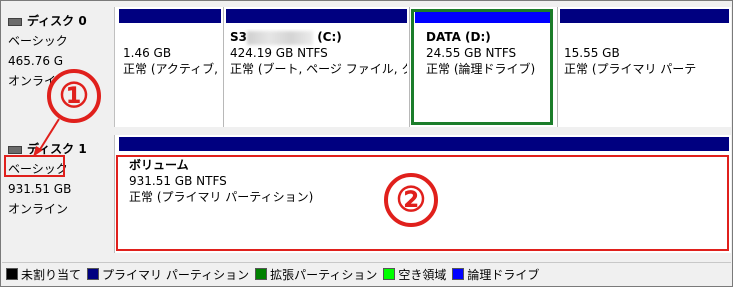 This screenshot has width=733, height=288. What do you see at coordinates (503, 274) in the screenshot?
I see `legend-label: 論理ドライブ` at bounding box center [503, 274].